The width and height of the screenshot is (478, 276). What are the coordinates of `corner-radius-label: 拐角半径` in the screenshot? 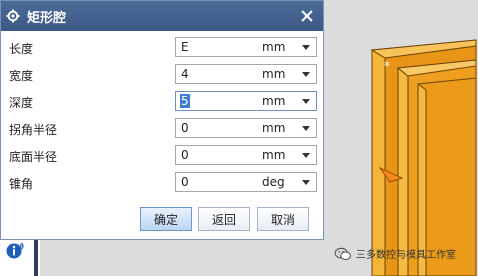 It's located at (33, 130).